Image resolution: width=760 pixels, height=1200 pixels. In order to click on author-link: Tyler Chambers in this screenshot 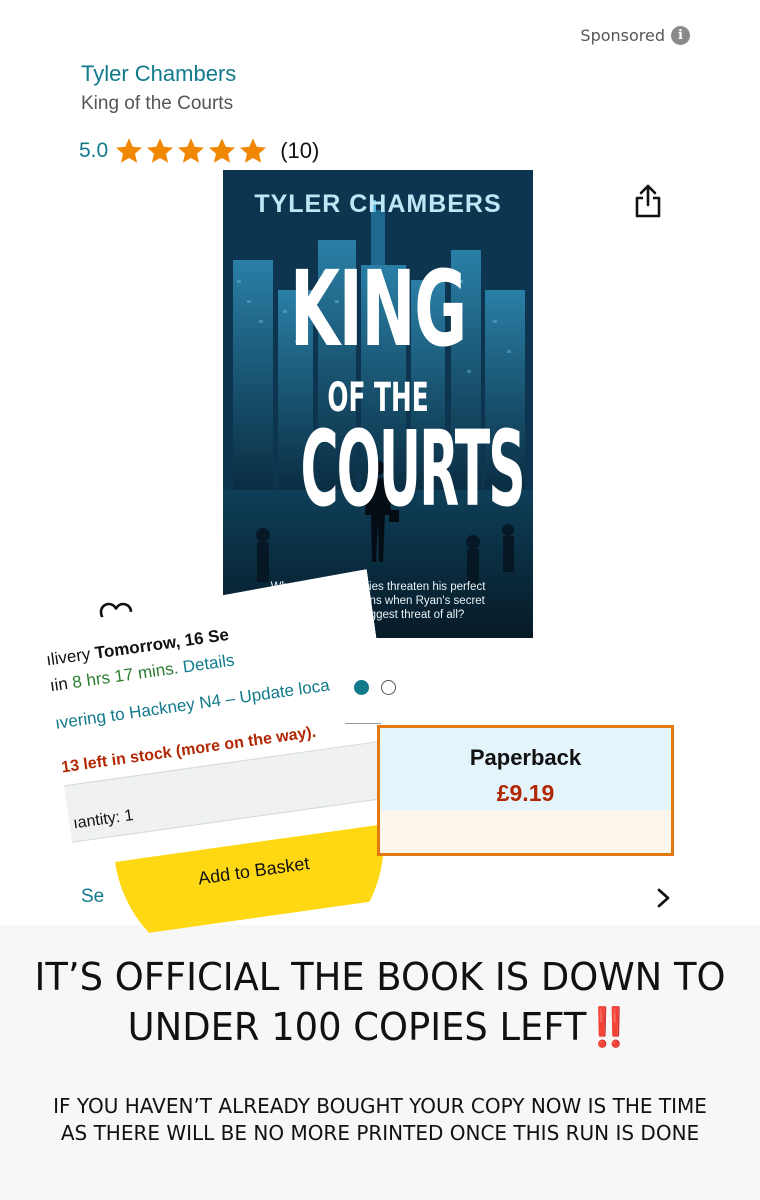, I will do `click(158, 74)`.